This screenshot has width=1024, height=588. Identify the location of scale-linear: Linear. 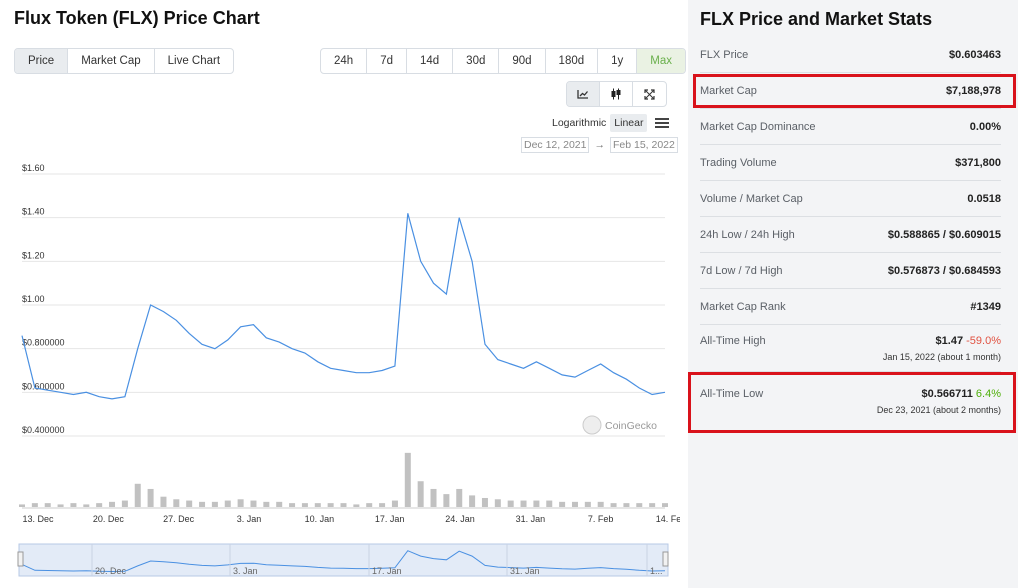
(629, 123).